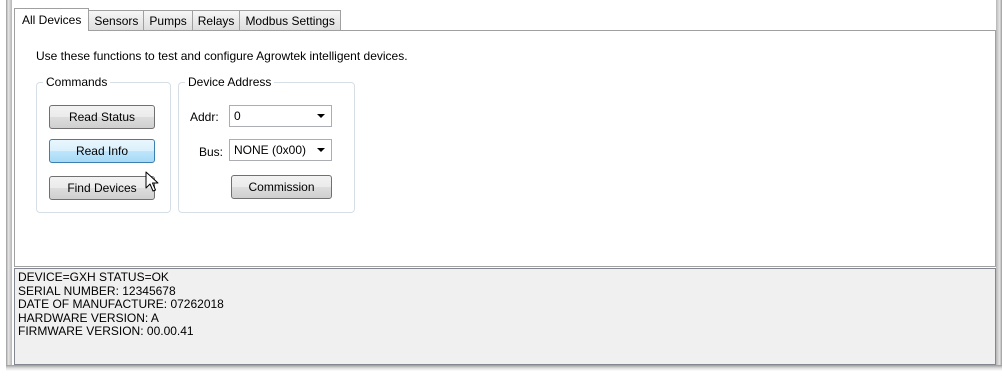  I want to click on output-line: DEVICE=GXH STATUS=OK, so click(93, 277).